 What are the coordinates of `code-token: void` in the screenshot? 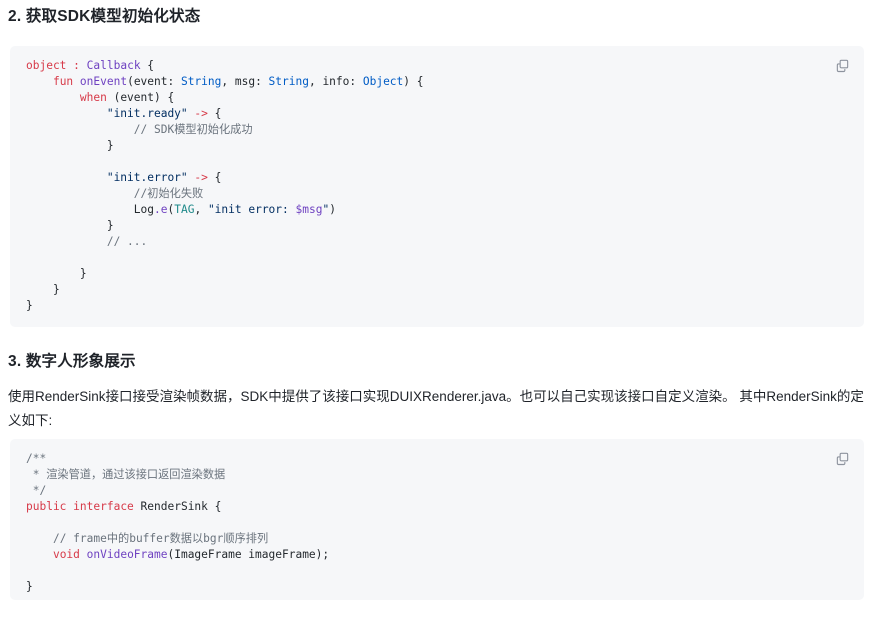 It's located at (66, 554).